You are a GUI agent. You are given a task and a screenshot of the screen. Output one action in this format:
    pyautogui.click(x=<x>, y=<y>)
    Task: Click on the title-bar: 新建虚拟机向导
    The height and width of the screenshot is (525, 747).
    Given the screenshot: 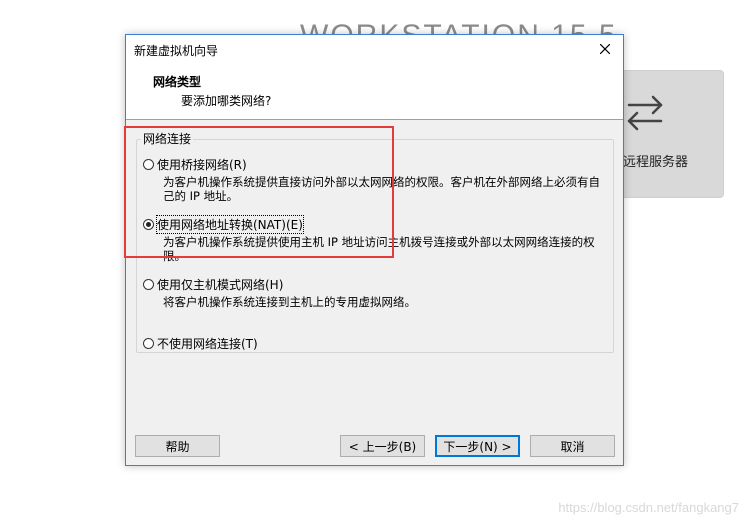 What is the action you would take?
    pyautogui.click(x=374, y=49)
    